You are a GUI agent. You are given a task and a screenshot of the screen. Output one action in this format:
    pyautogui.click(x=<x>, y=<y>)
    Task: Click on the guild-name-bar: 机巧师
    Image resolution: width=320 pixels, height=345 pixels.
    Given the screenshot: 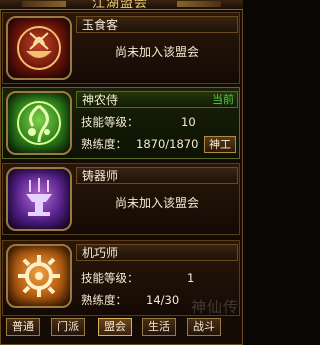 What is the action you would take?
    pyautogui.click(x=157, y=252)
    